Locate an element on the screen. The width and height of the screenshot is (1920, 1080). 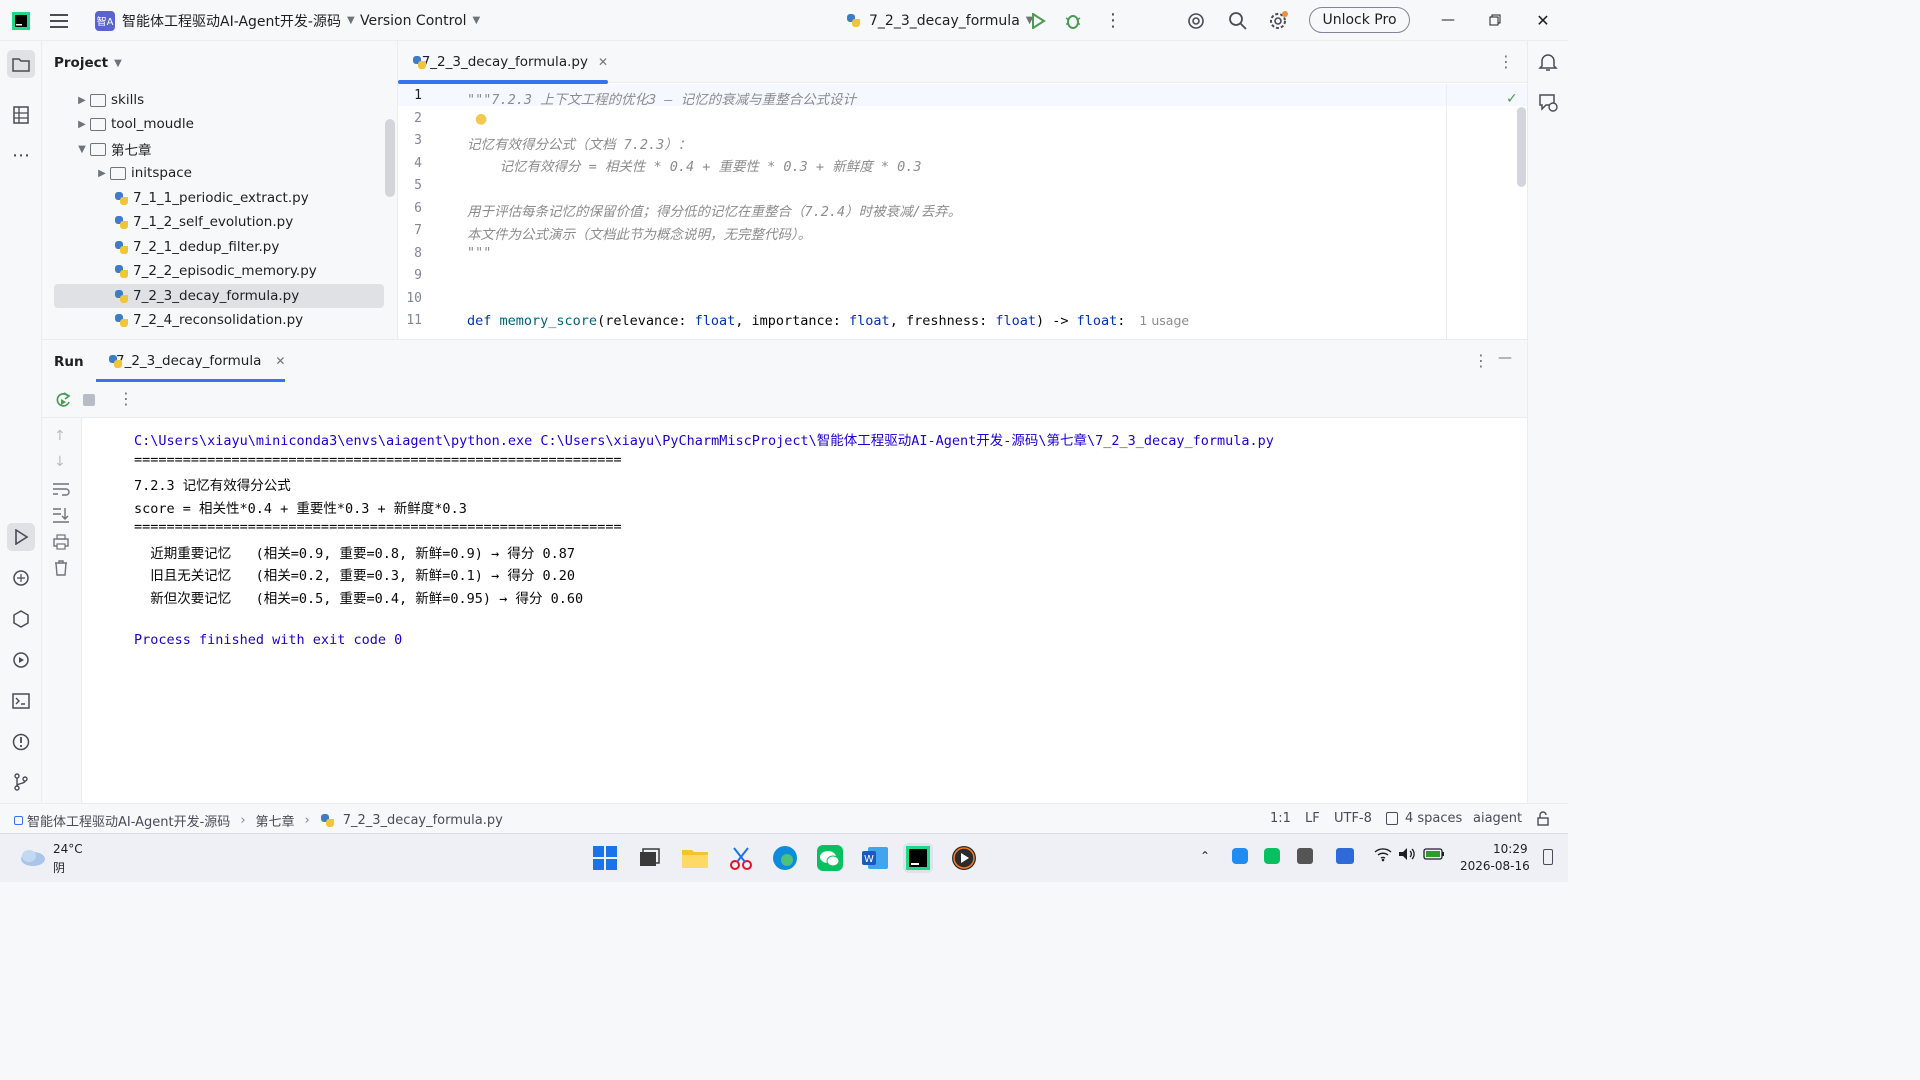
lightbulb-icon: ● is located at coordinates (481, 119).